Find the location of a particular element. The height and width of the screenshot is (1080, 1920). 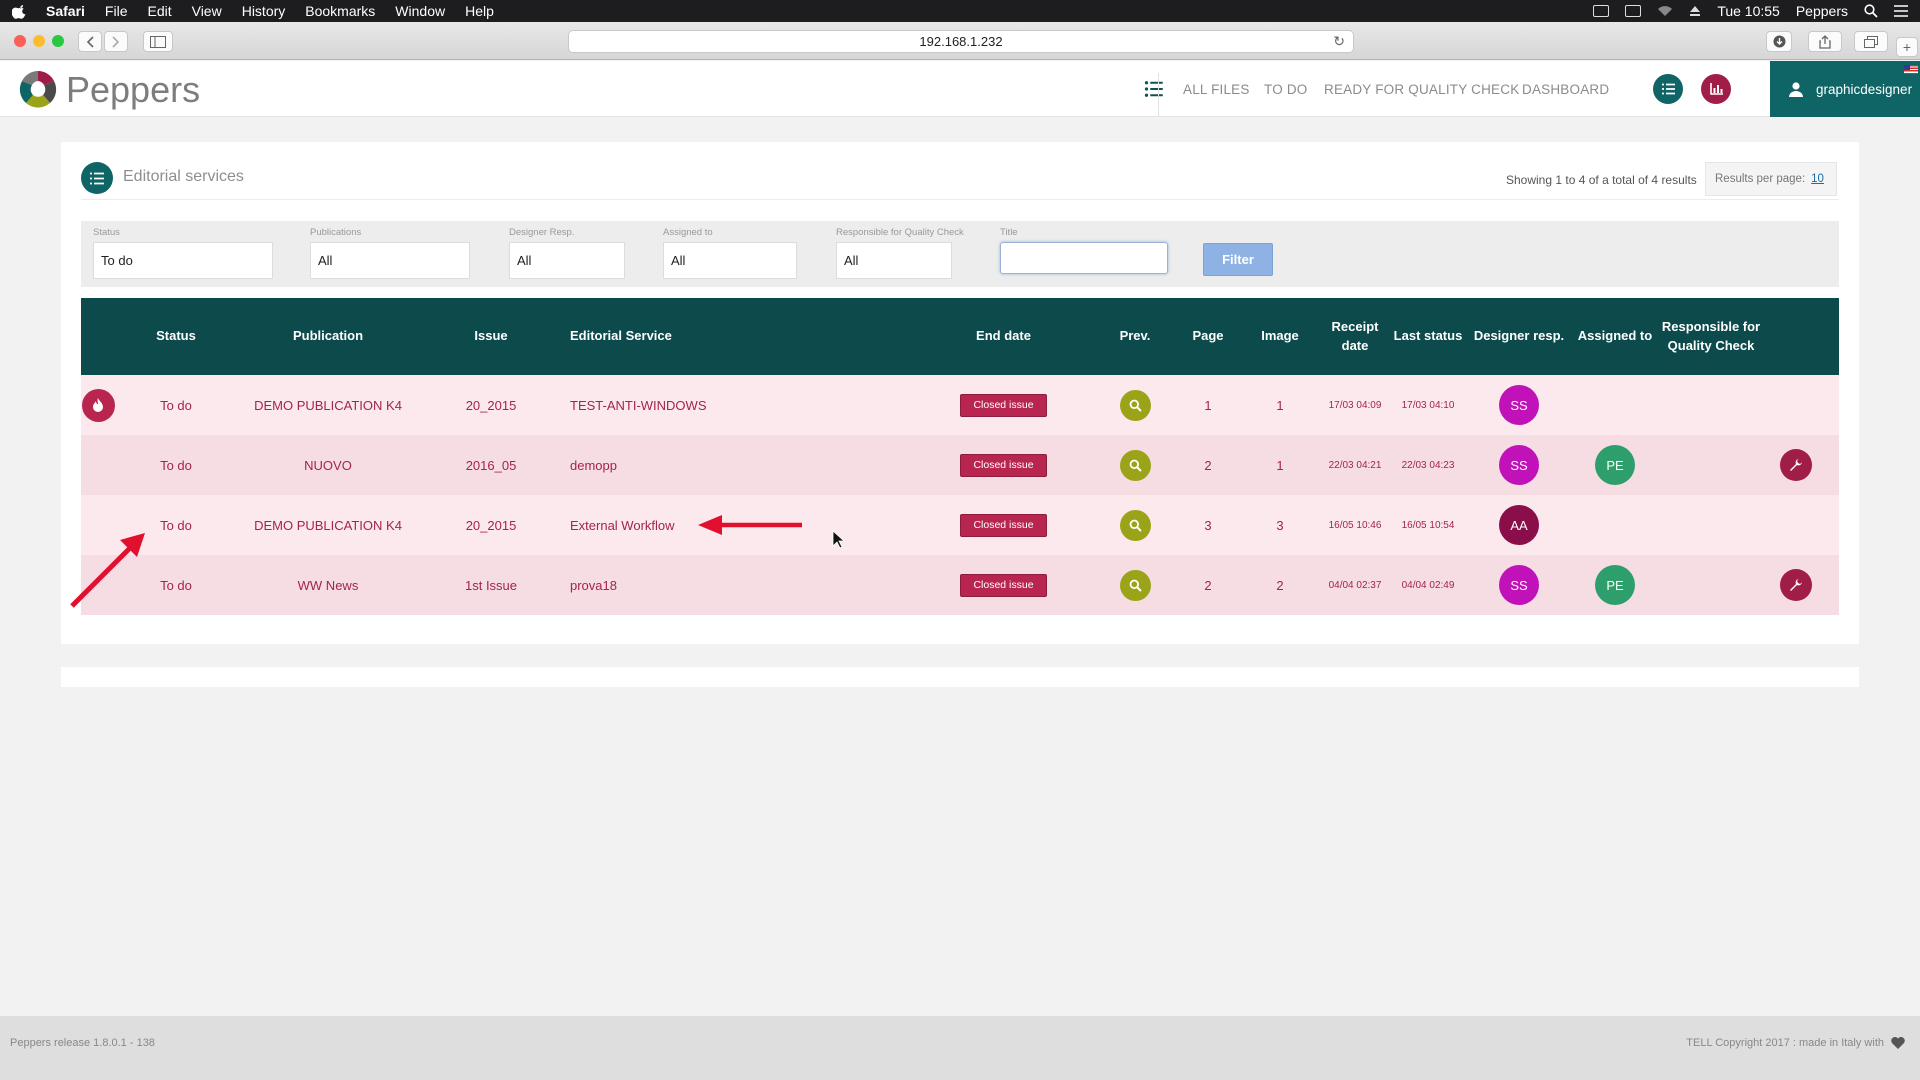

menu-app-name: Safari is located at coordinates (65, 11).